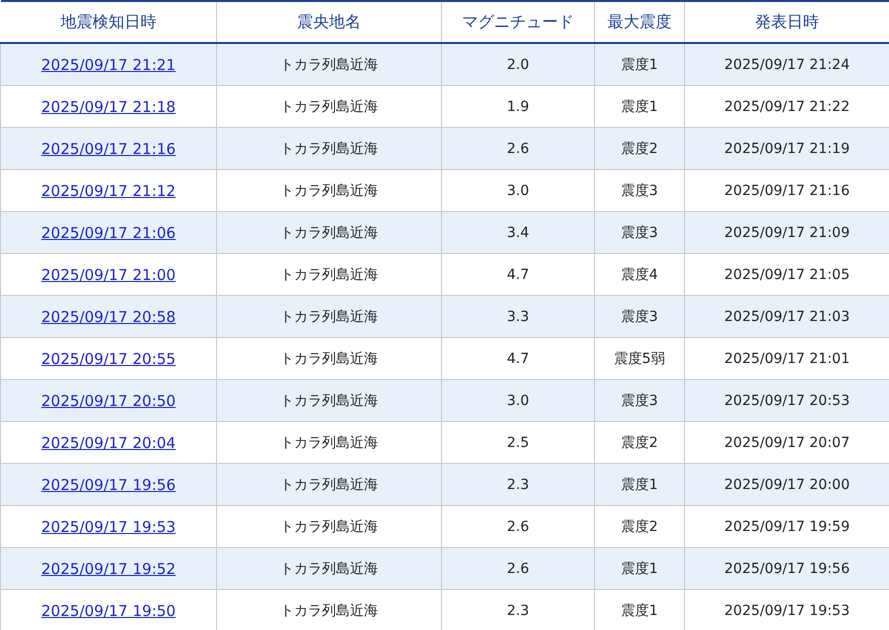 The image size is (889, 630). Describe the element at coordinates (108, 22) in the screenshot. I see `column-header: 地震検知日時` at that location.